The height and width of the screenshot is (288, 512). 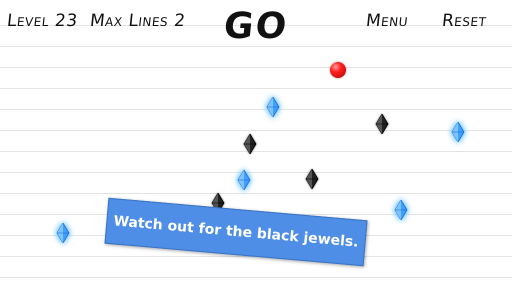 I want to click on tip-text: Watch out for the black jewels., so click(x=236, y=232).